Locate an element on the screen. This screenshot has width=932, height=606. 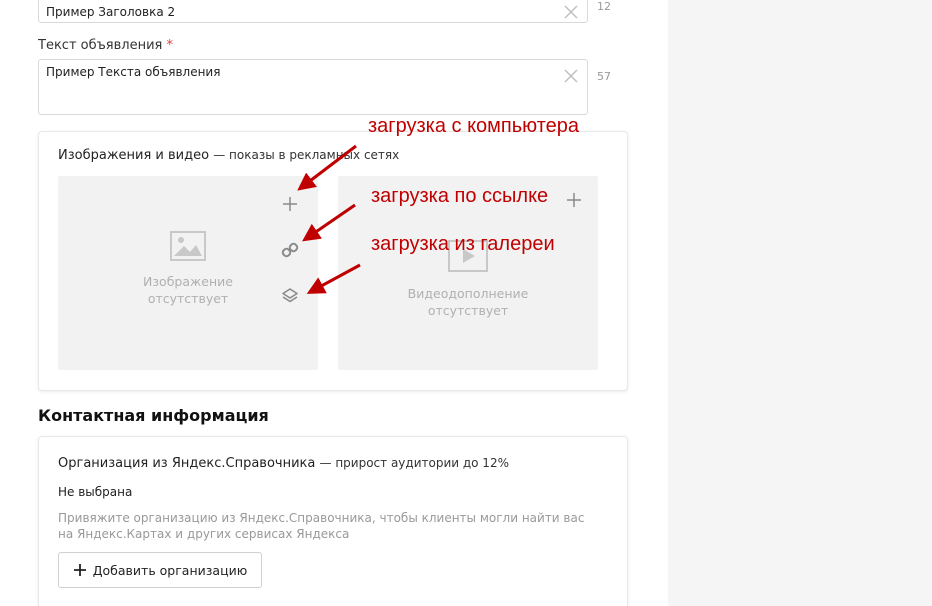
add-organization-button: Добавить организацию is located at coordinates (160, 570).